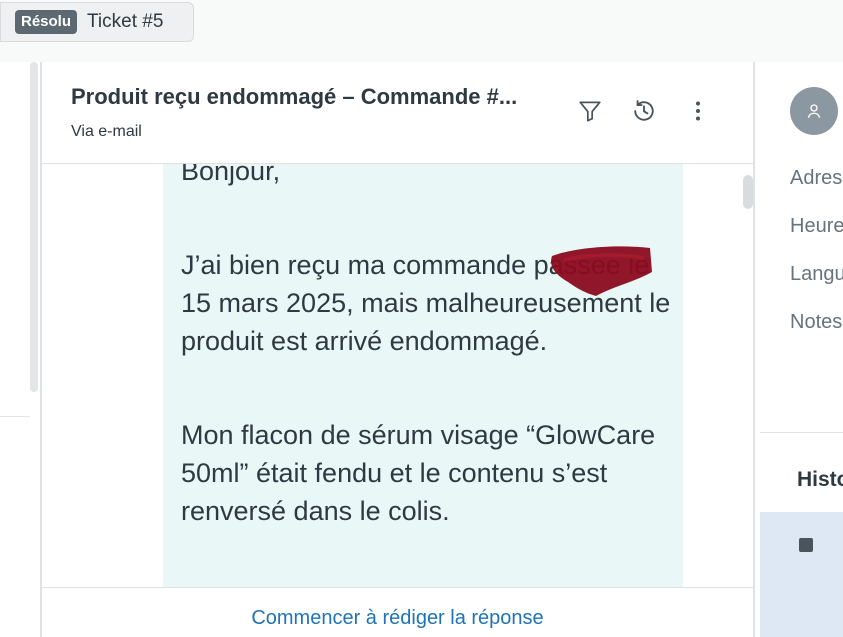 The image size is (843, 637). Describe the element at coordinates (46, 22) in the screenshot. I see `status-badge: Résolu` at that location.